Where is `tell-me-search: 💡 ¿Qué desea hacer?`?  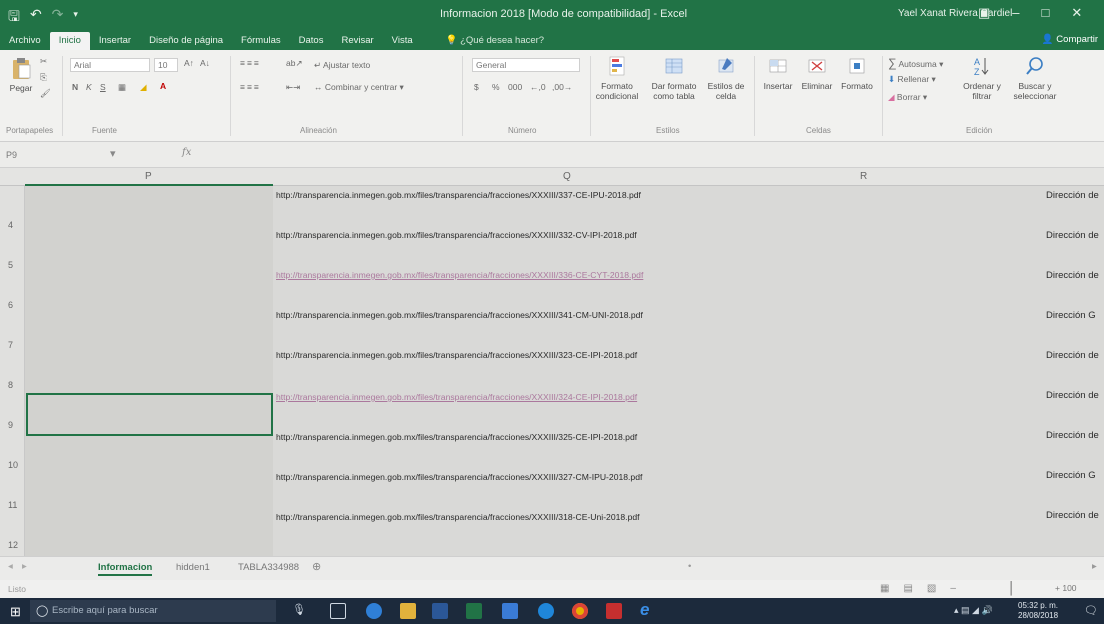 tell-me-search: 💡 ¿Qué desea hacer? is located at coordinates (487, 41).